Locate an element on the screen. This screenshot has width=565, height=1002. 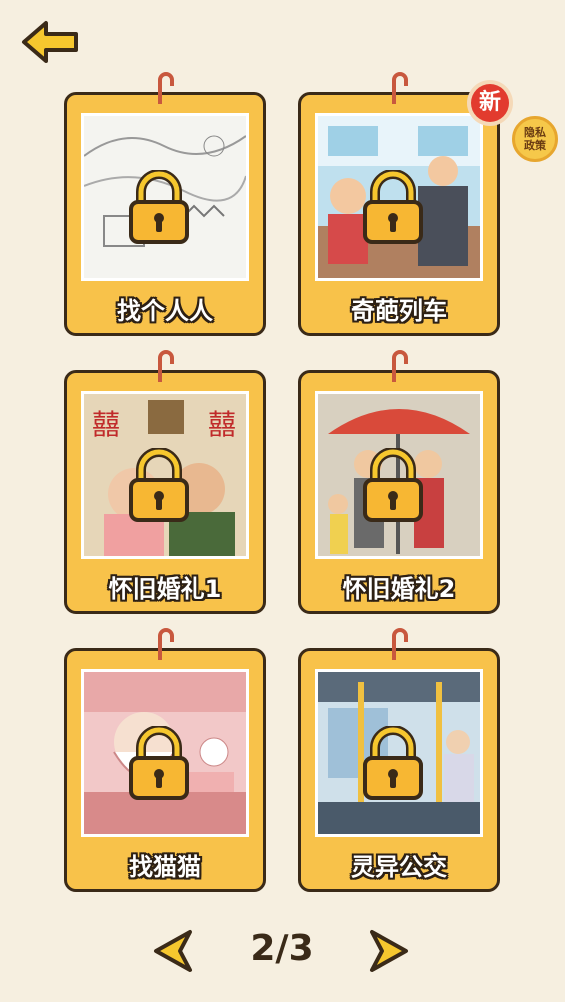
level-card-2: 奇葩列车 新 is located at coordinates (405, 204).